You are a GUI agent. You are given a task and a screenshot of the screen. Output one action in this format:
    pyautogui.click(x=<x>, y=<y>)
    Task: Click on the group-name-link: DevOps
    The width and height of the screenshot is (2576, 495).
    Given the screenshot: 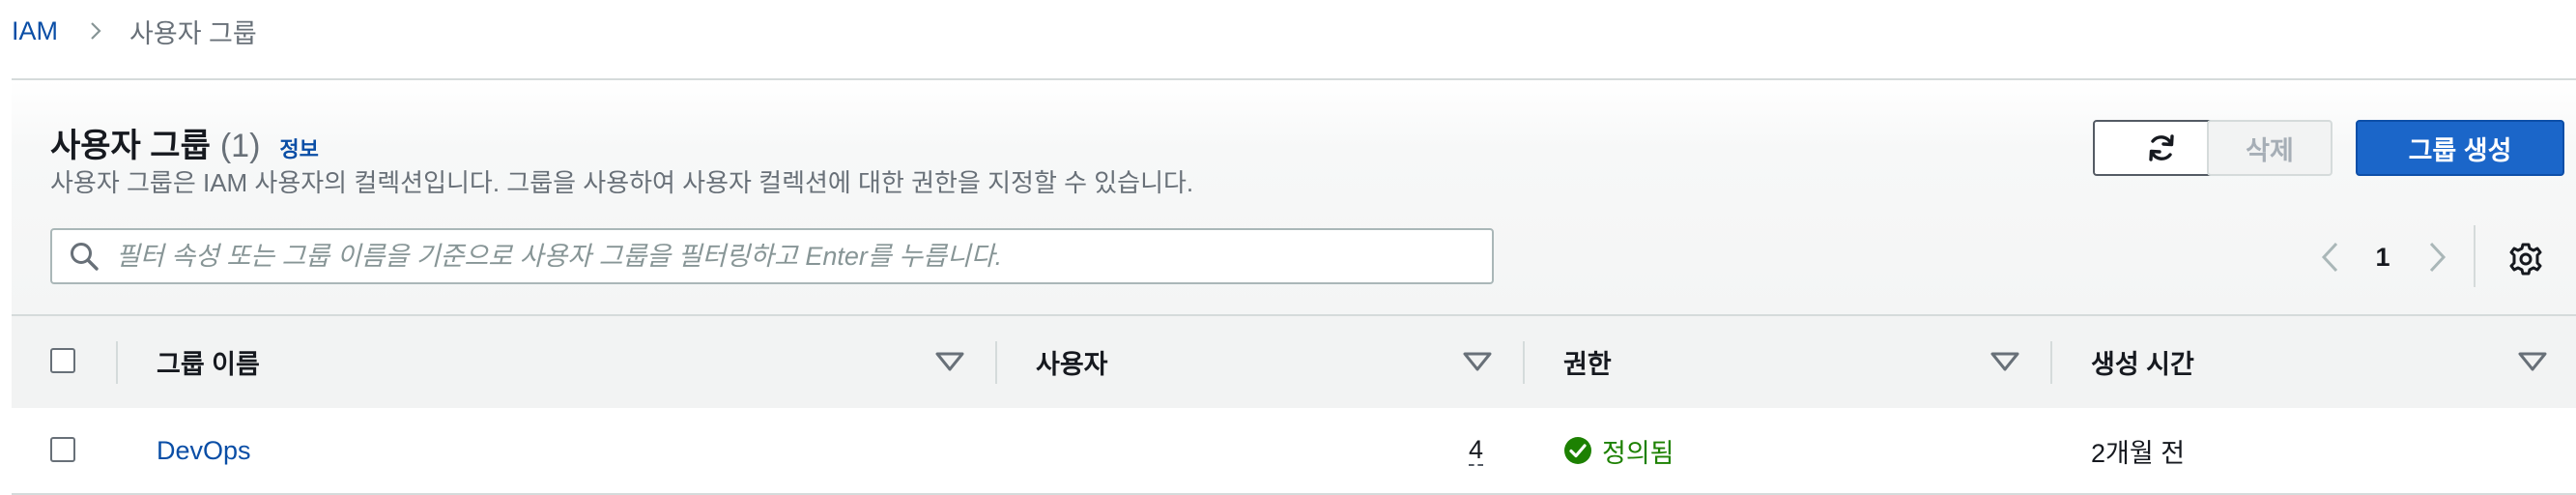 What is the action you would take?
    pyautogui.click(x=204, y=451)
    